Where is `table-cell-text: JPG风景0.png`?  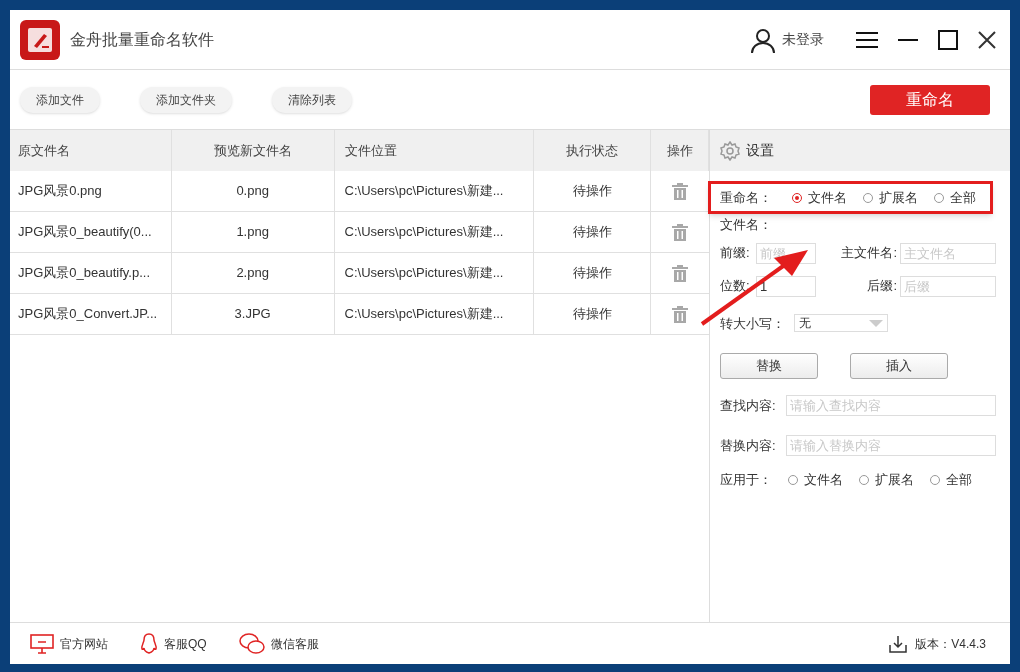
table-cell-text: JPG风景0.png is located at coordinates (60, 191).